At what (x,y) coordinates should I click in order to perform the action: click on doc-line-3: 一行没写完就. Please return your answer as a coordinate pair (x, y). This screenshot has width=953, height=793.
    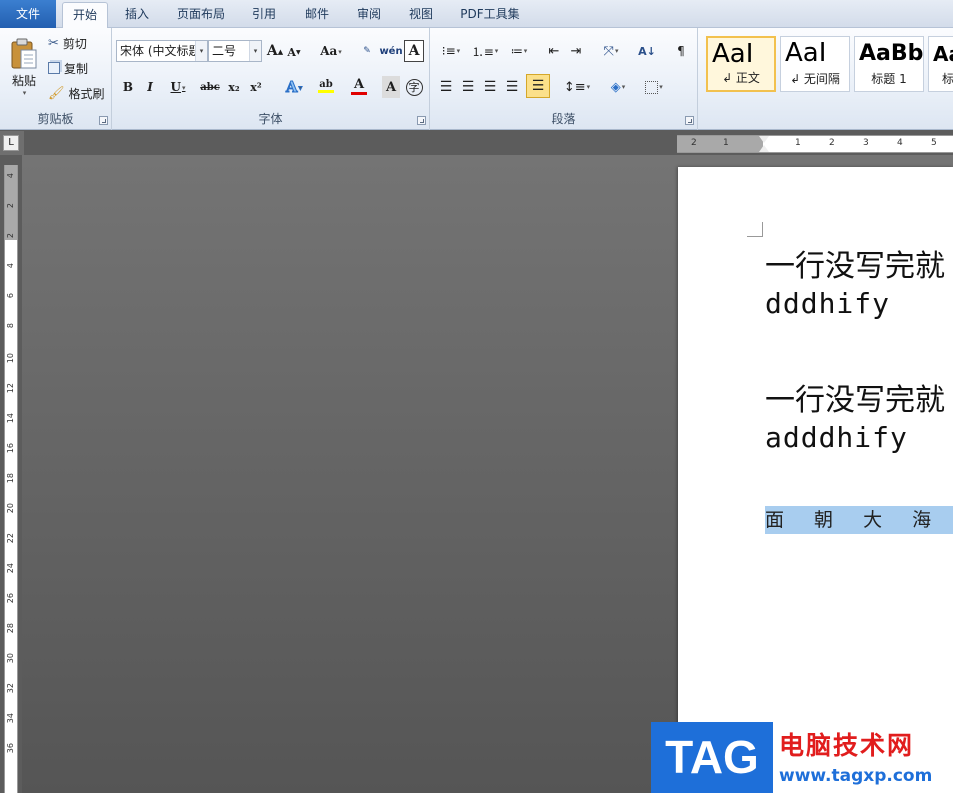
    Looking at the image, I should click on (855, 397).